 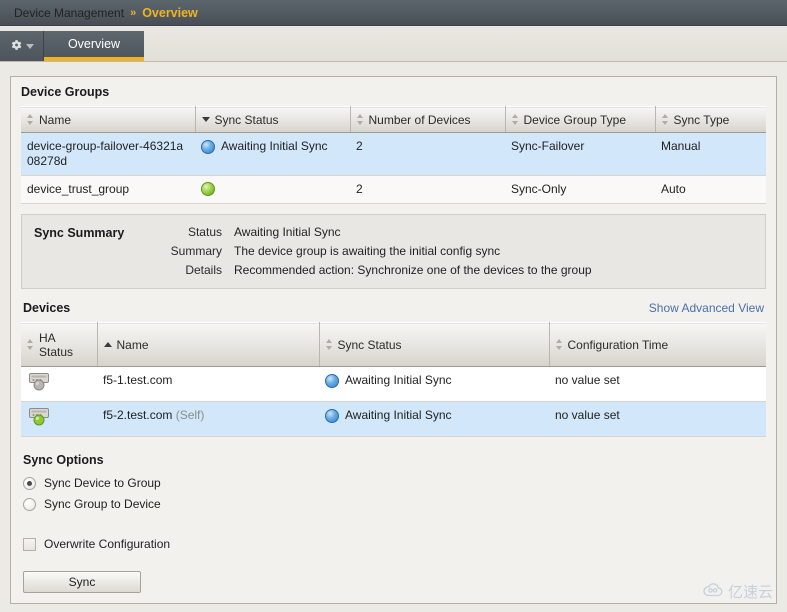 I want to click on column-header-device-name: Name, so click(x=208, y=344).